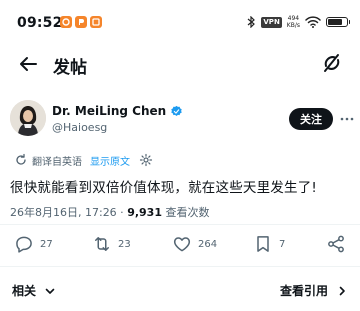  What do you see at coordinates (46, 244) in the screenshot?
I see `reply-count: 27` at bounding box center [46, 244].